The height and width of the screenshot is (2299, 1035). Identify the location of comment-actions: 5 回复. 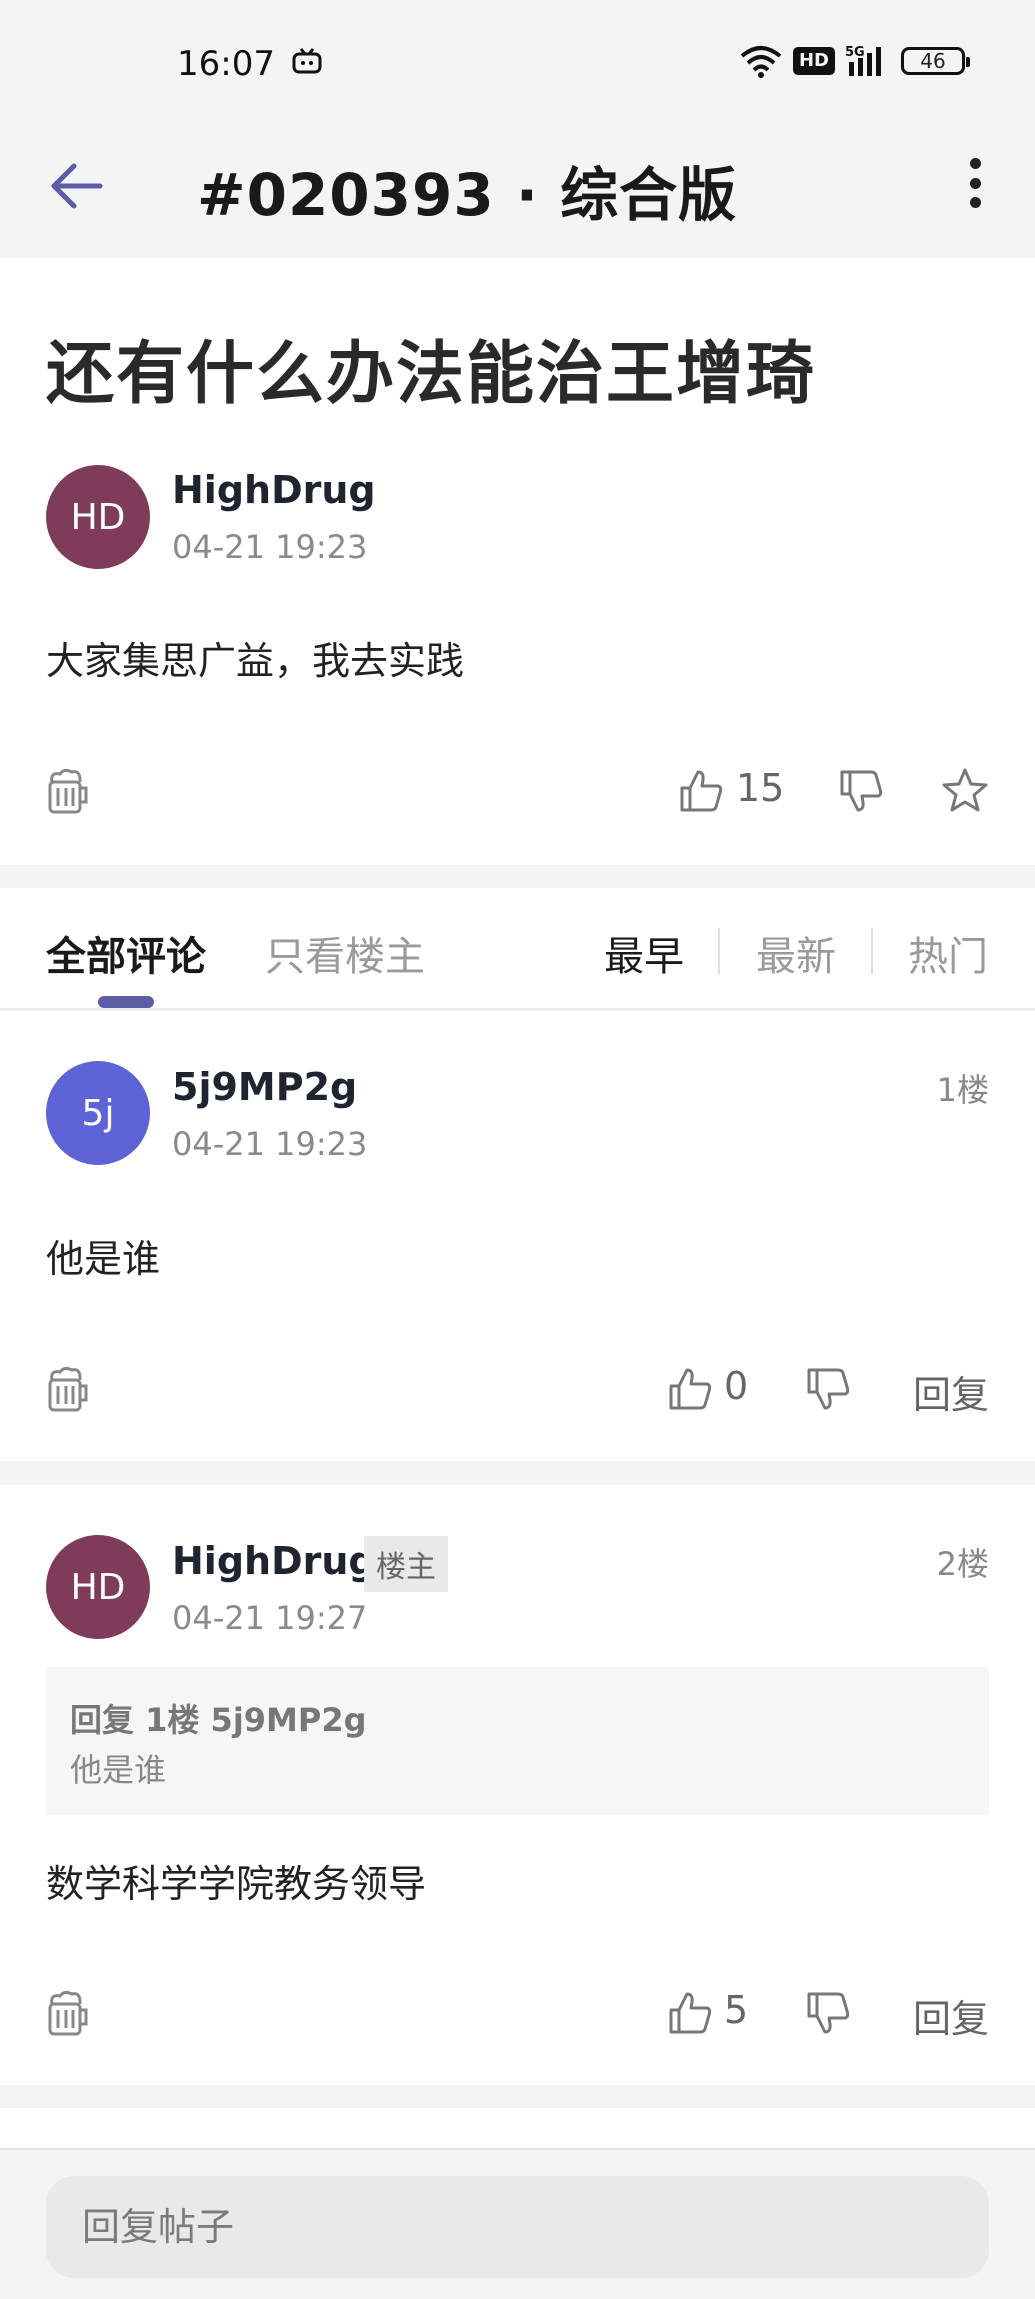
(517, 2015).